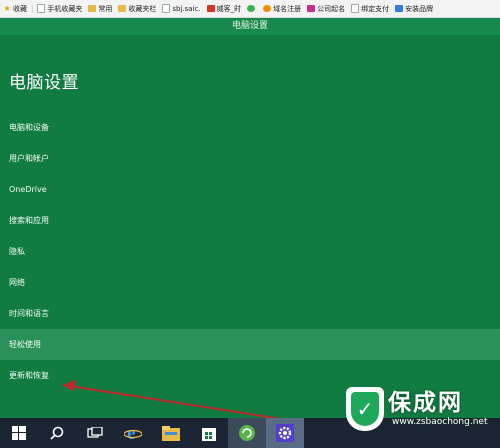 This screenshot has width=500, height=448. Describe the element at coordinates (210, 8) in the screenshot. I see `red-site-icon` at that location.